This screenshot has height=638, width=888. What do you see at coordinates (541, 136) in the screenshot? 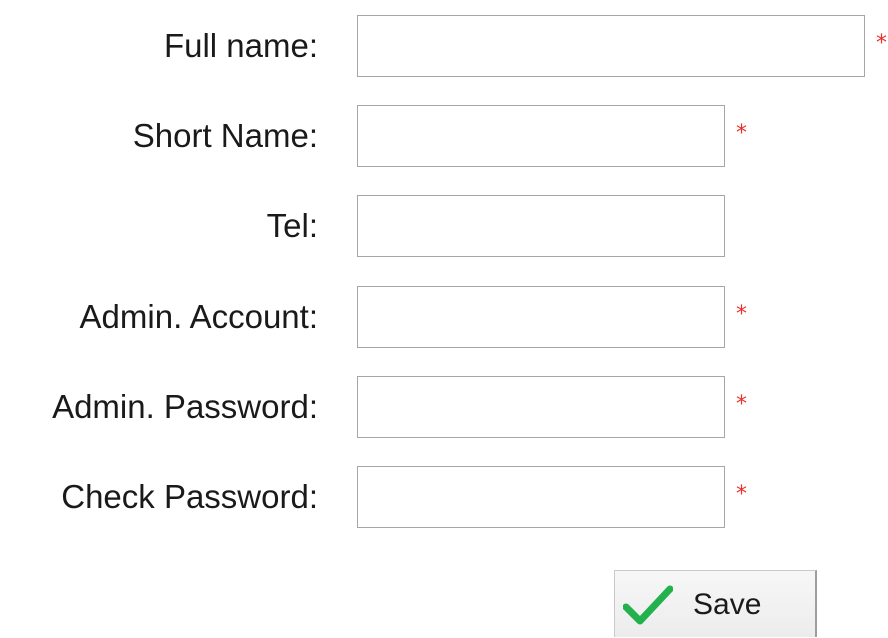
I see `short-name-input` at bounding box center [541, 136].